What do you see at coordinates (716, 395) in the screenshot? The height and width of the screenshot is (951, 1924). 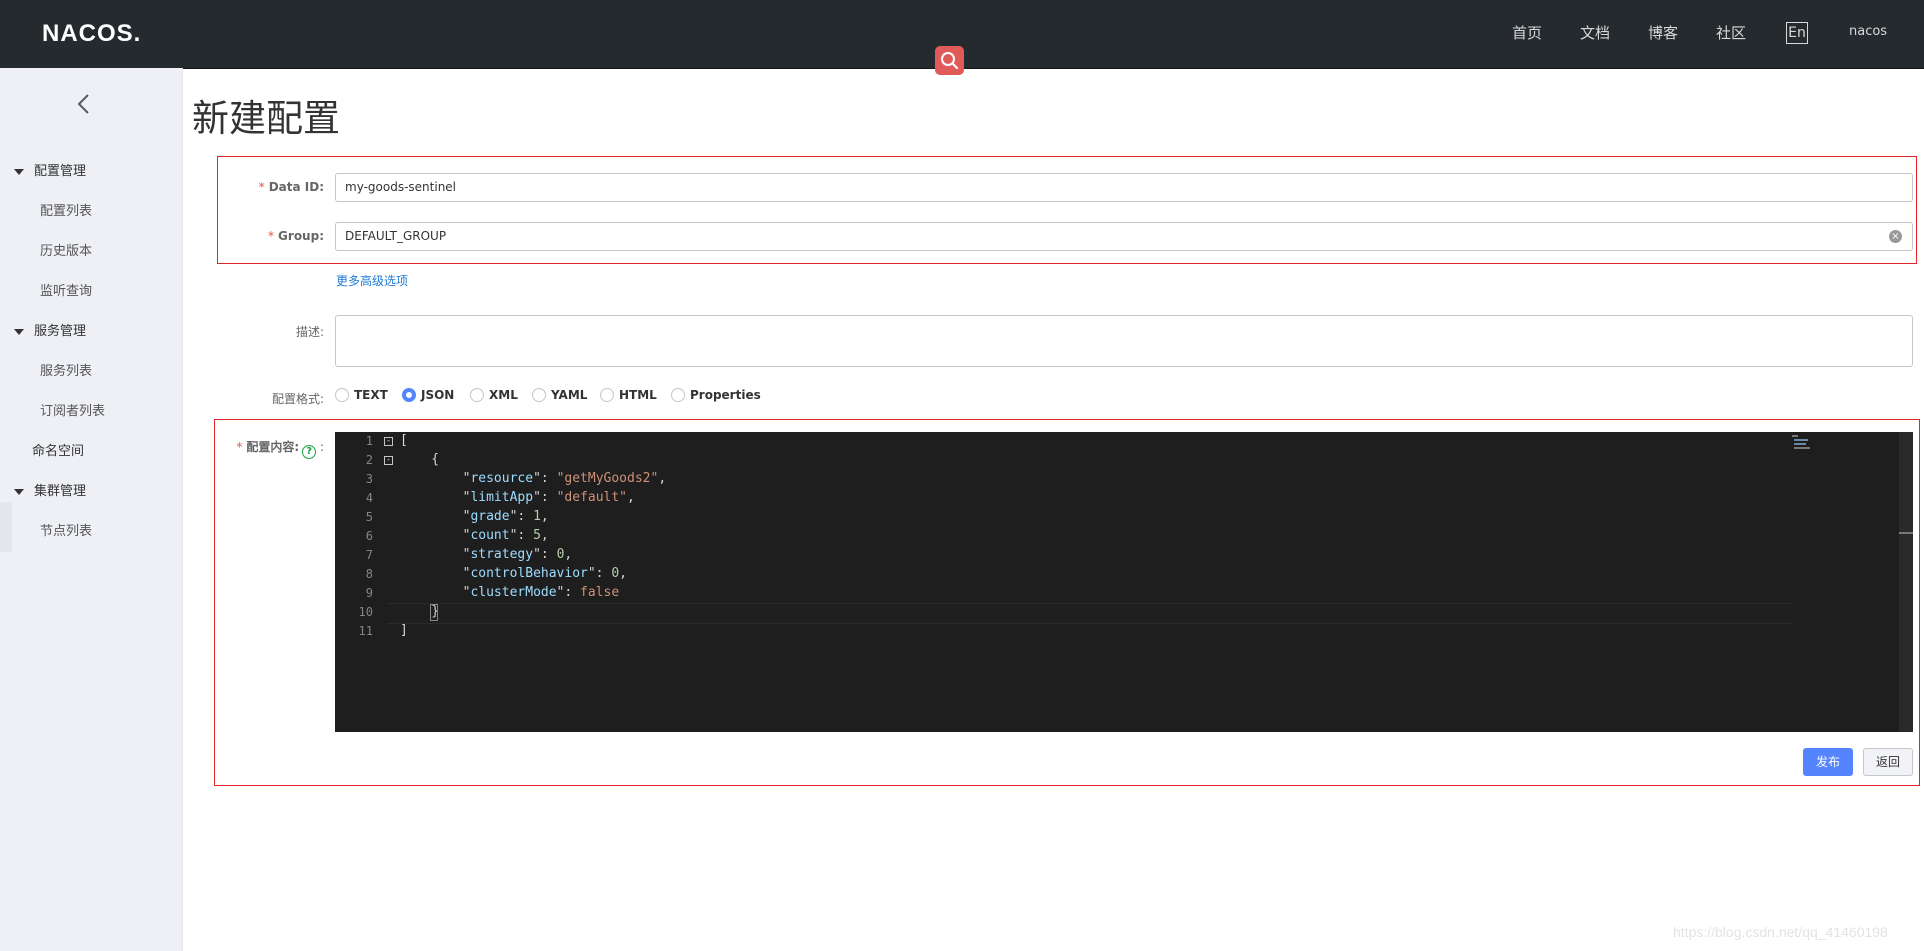 I see `format-radio-properties: Properties` at bounding box center [716, 395].